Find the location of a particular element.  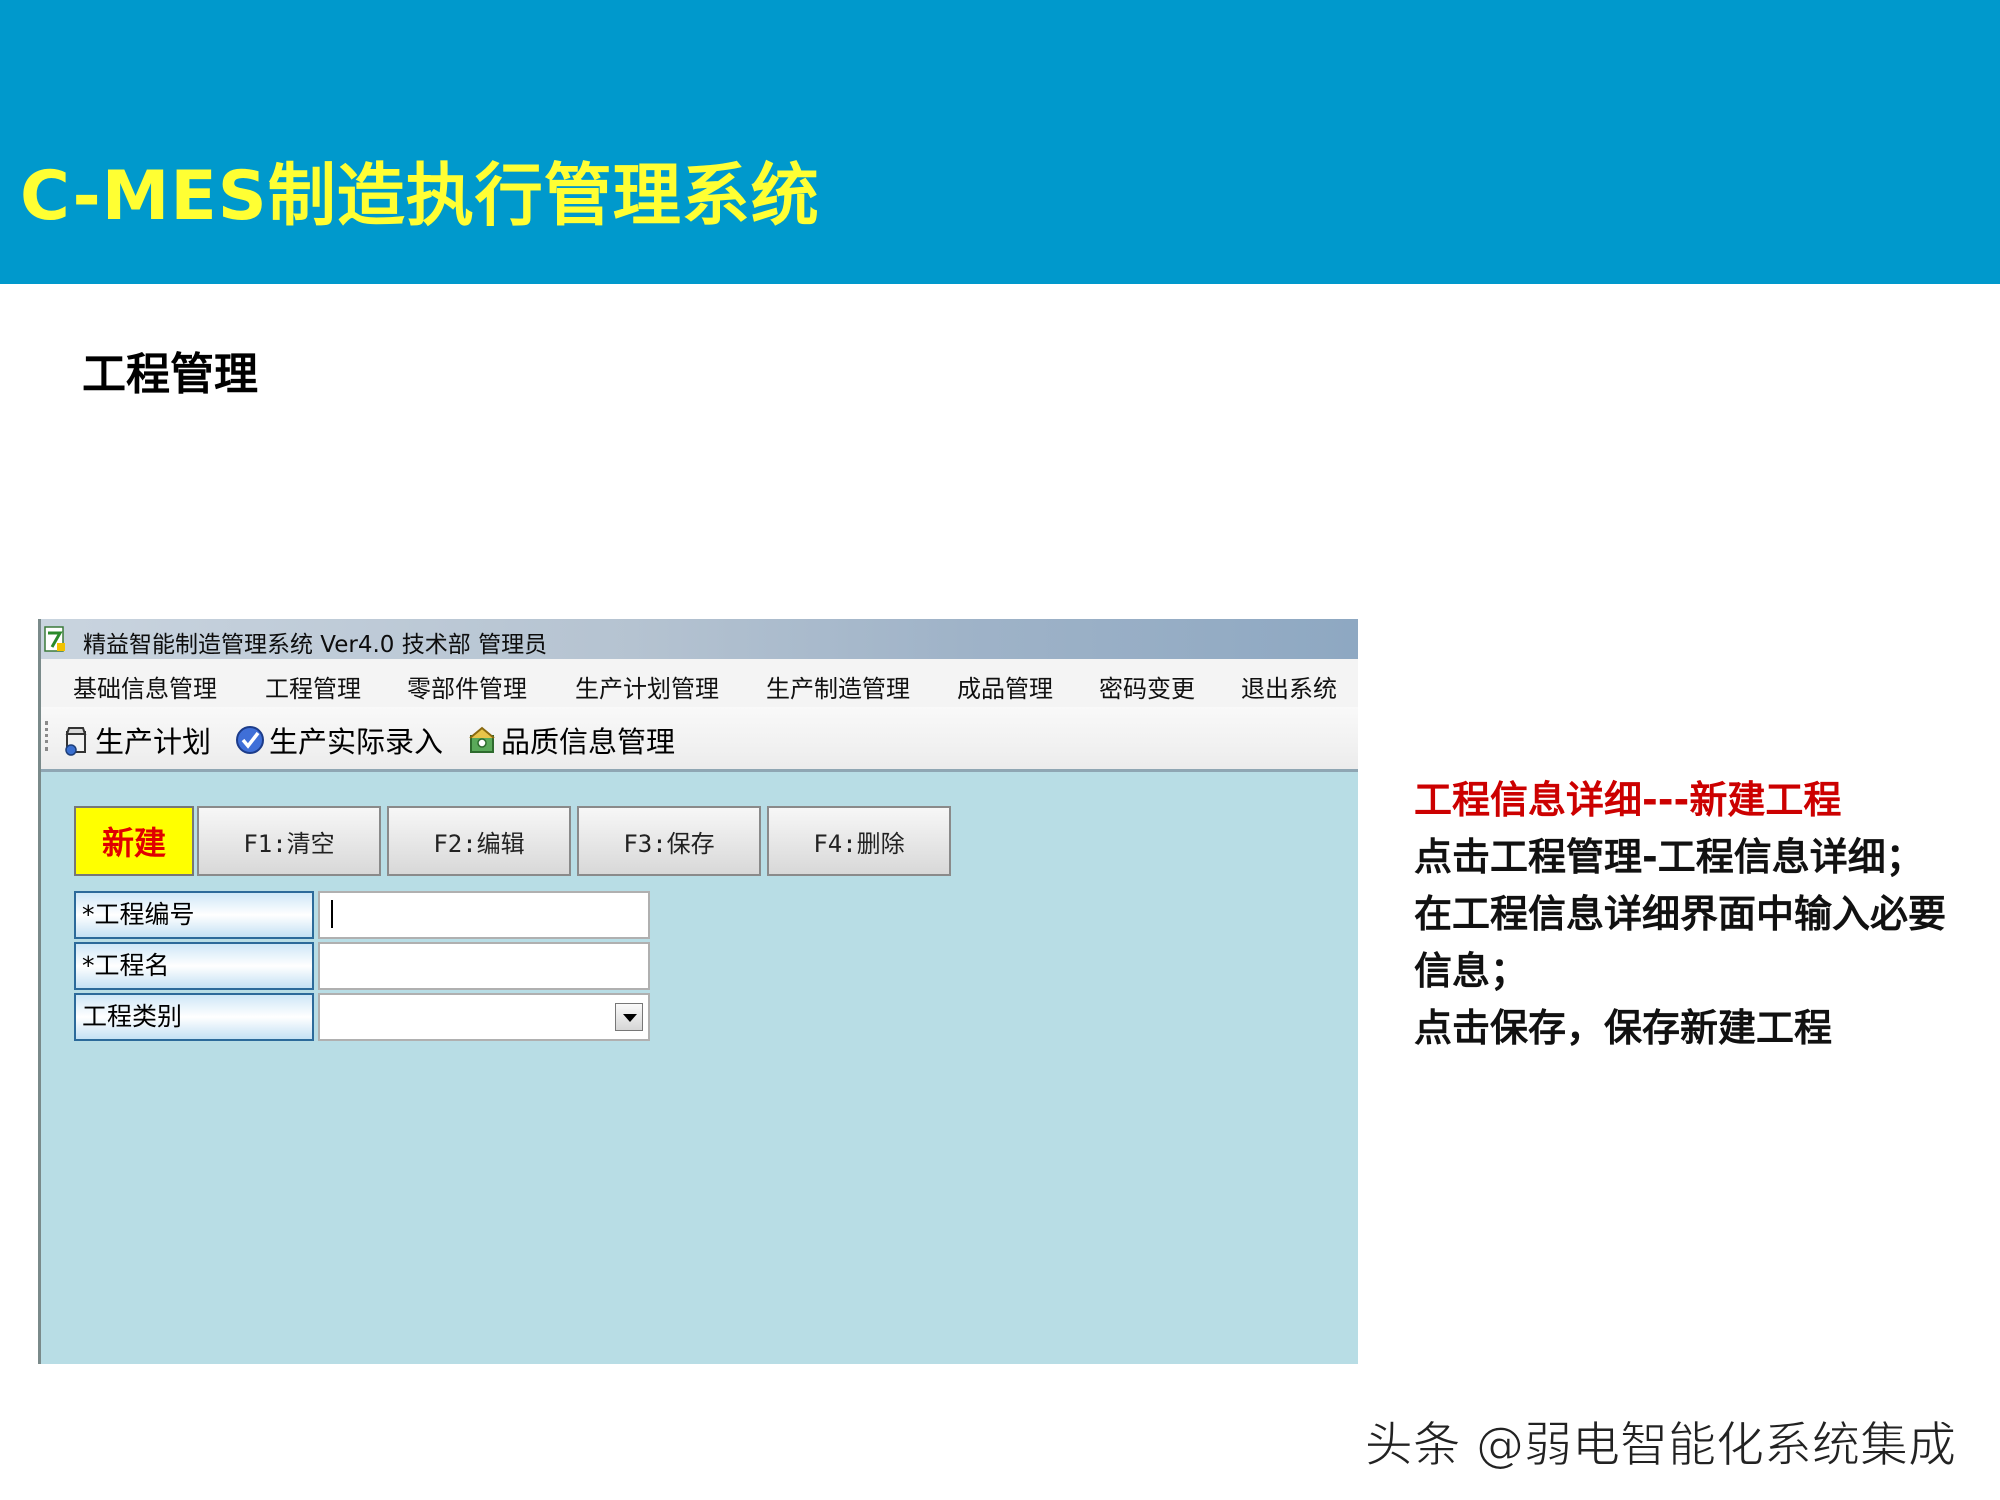

description-line-2: 在工程信息详细界面中输入必要信息； is located at coordinates (1680, 942).